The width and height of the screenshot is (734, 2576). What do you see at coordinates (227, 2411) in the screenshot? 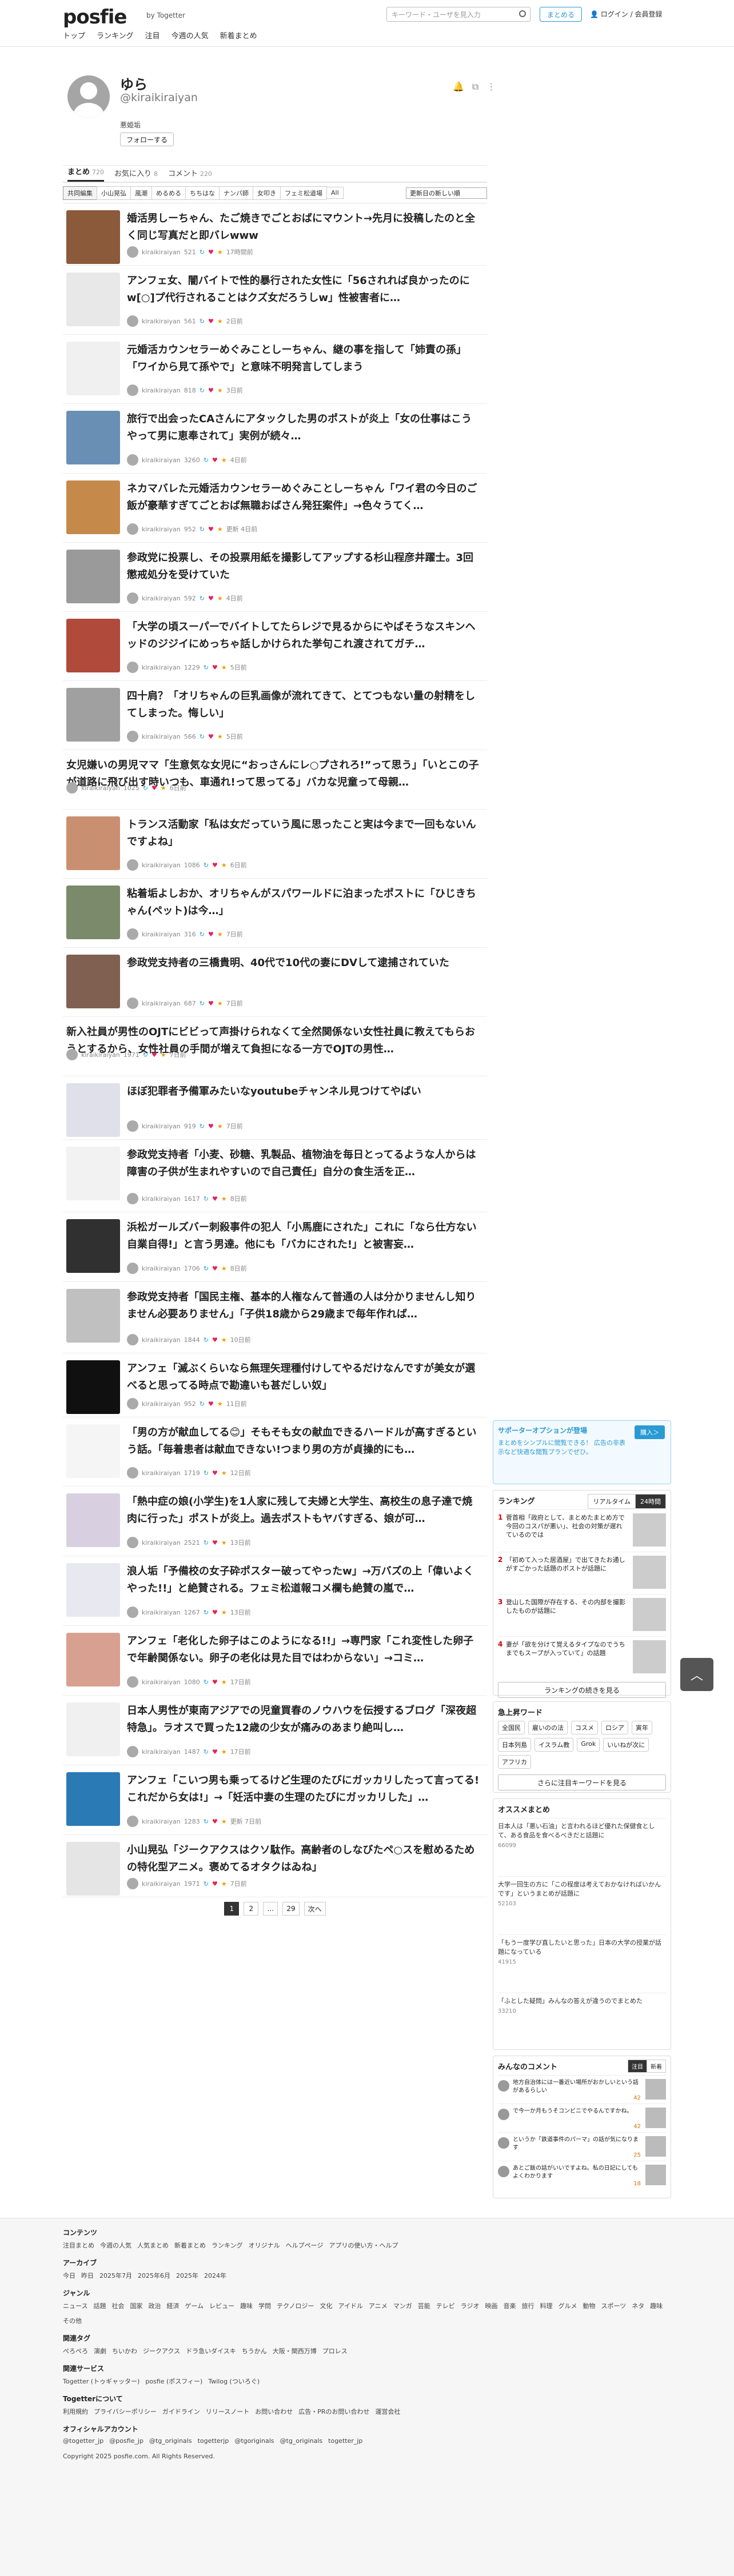
I see `footer-link: リリースノート` at bounding box center [227, 2411].